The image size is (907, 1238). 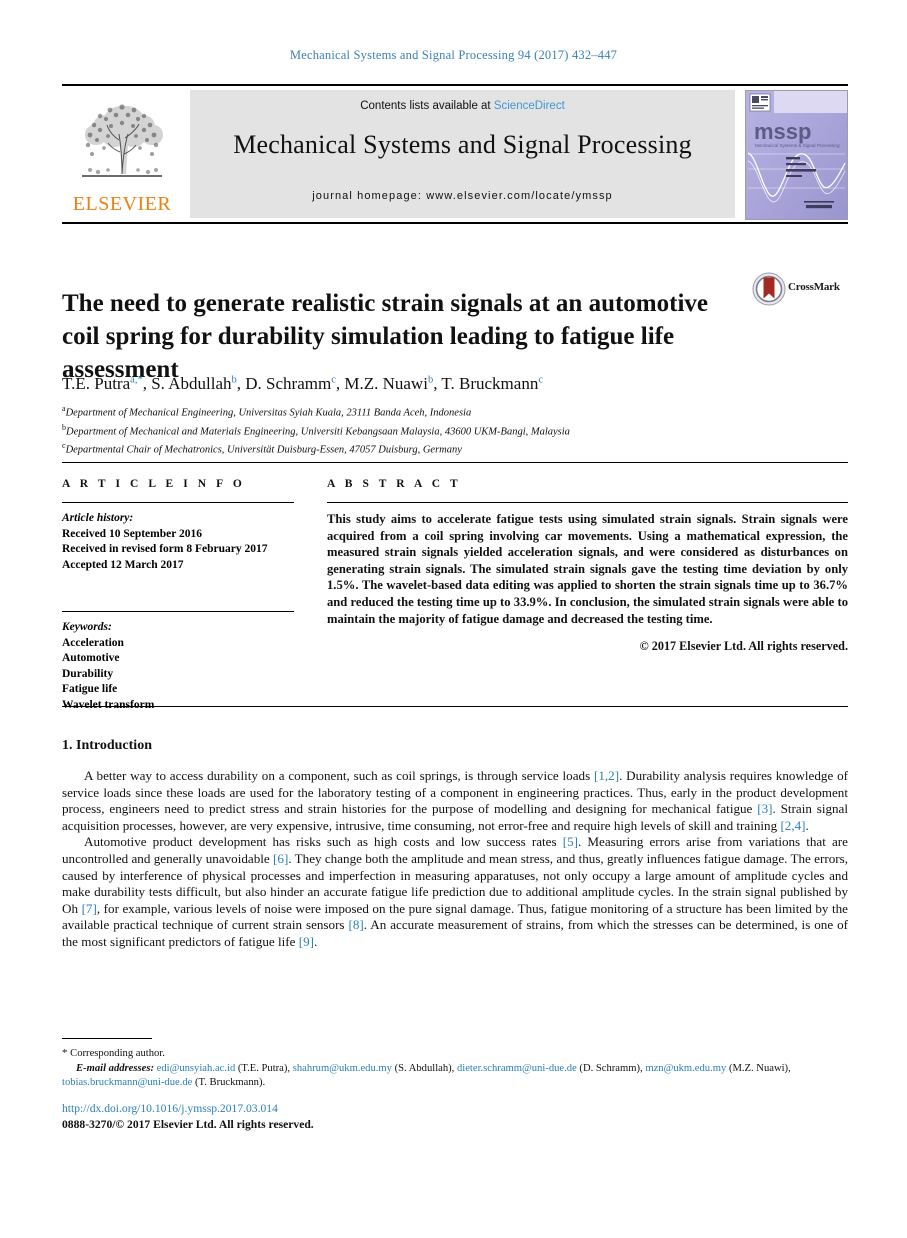 What do you see at coordinates (764, 808) in the screenshot?
I see `citation-link: [3]` at bounding box center [764, 808].